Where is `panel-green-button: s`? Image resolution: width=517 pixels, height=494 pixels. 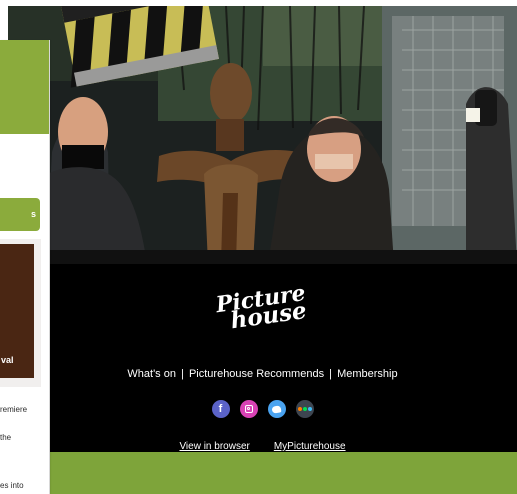 panel-green-button: s is located at coordinates (20, 214).